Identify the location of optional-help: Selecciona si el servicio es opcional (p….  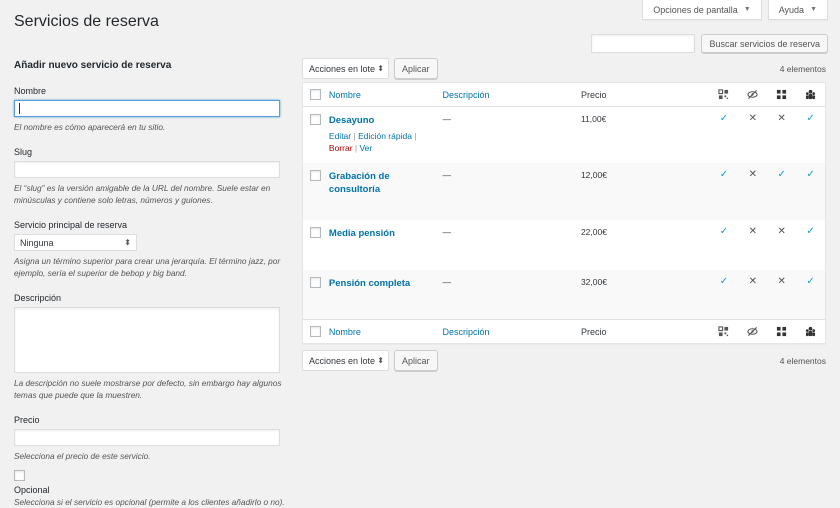
(149, 502).